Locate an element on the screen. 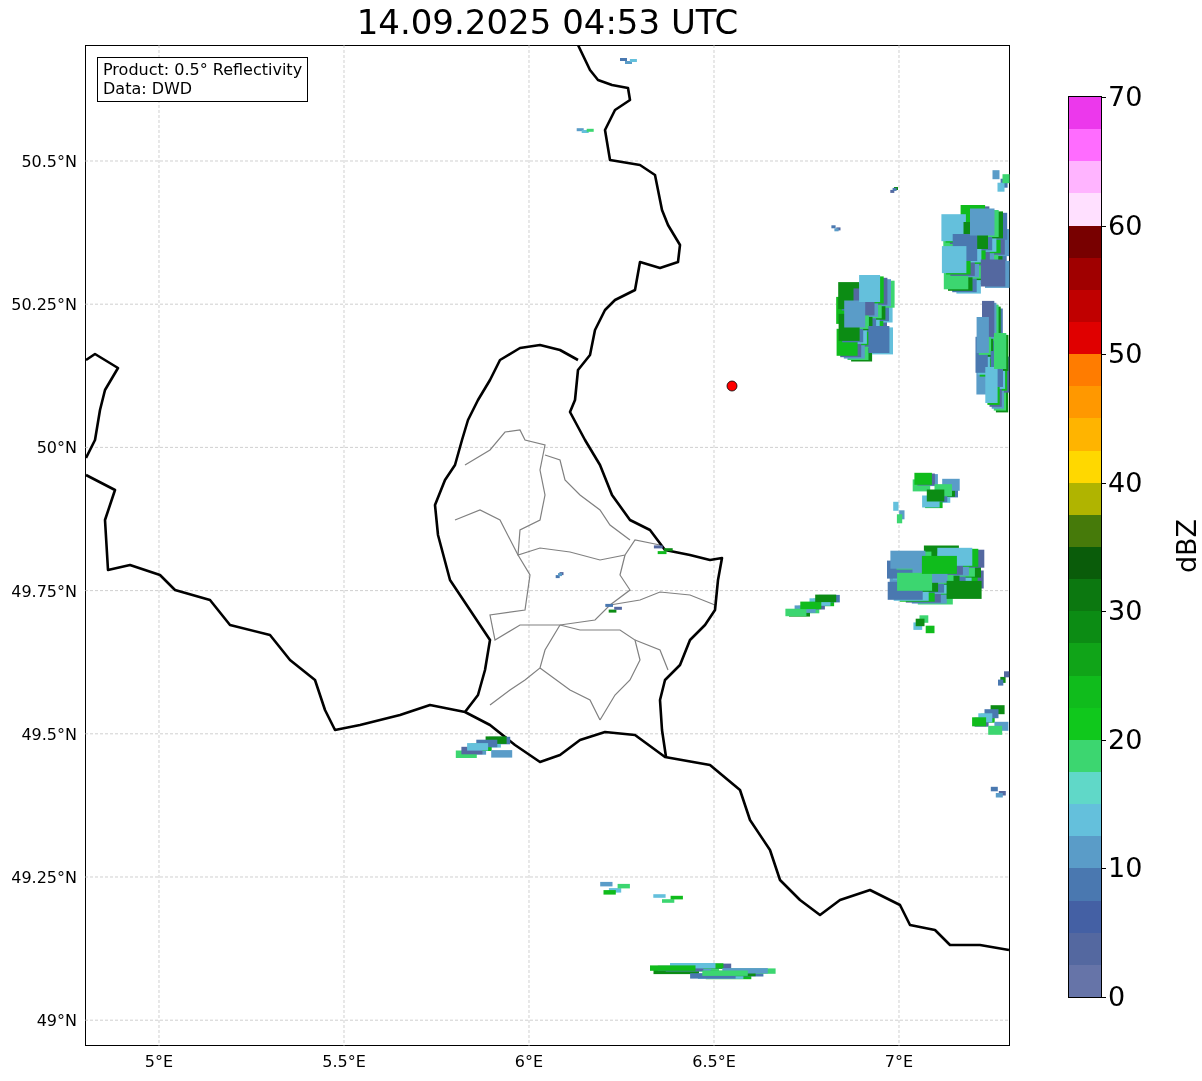 The width and height of the screenshot is (1202, 1081). axis-tick-label: 5.5°E is located at coordinates (344, 1061).